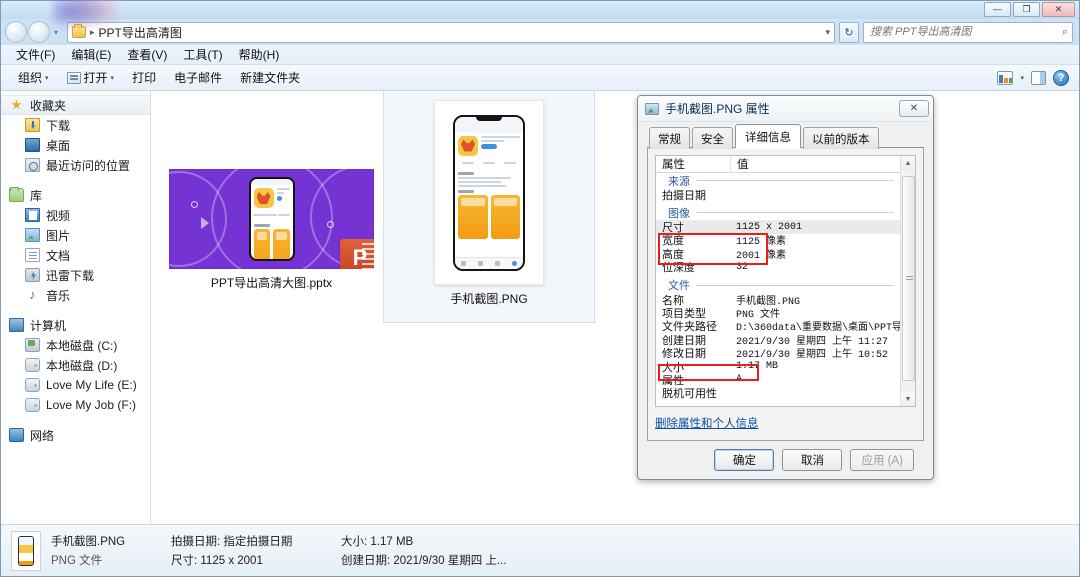 The image size is (1080, 577). Describe the element at coordinates (82, 345) in the screenshot. I see `sidebar-label: 本地磁盘 (C:)` at that location.